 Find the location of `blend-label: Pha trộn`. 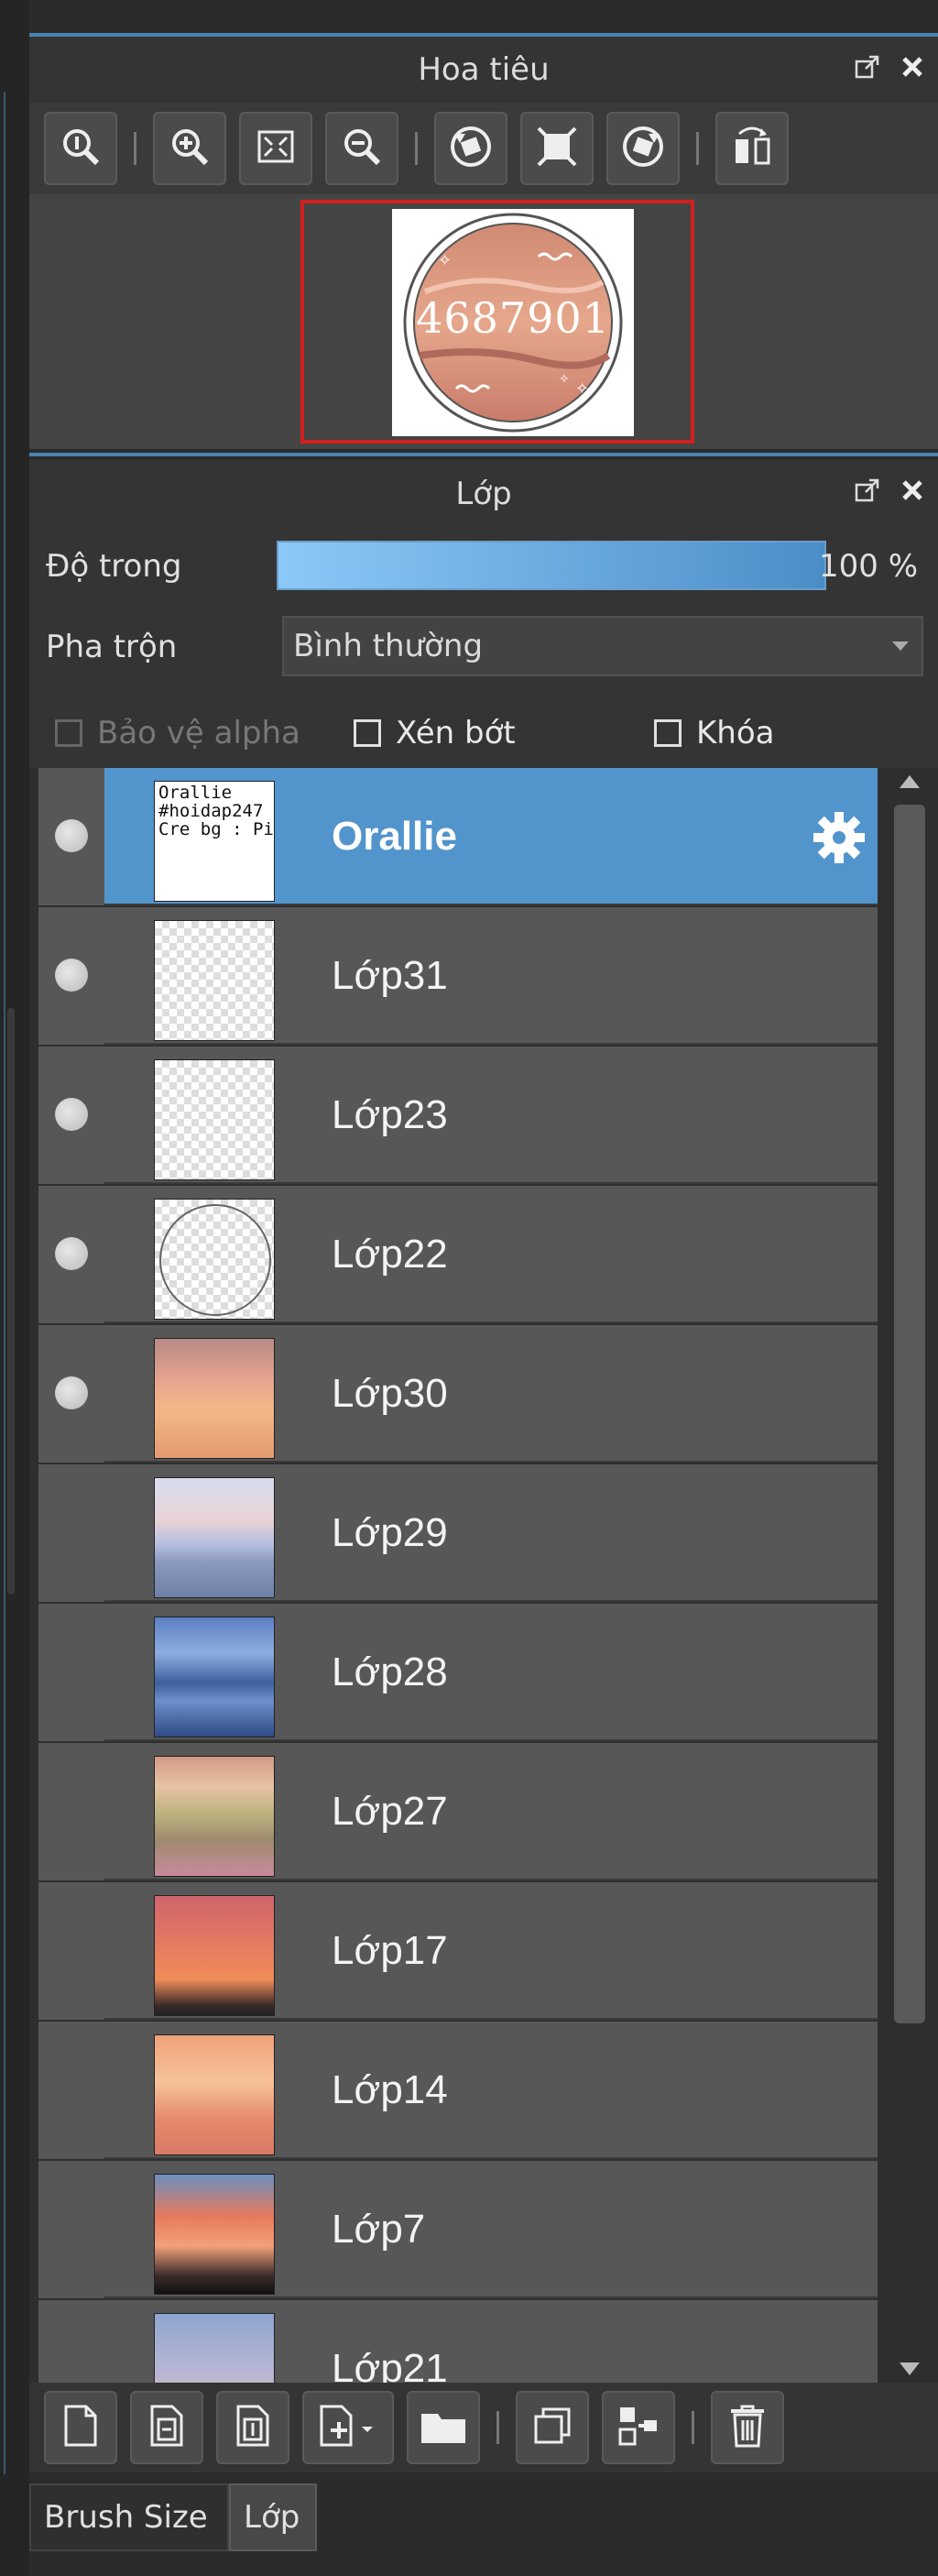

blend-label: Pha trộn is located at coordinates (112, 647).